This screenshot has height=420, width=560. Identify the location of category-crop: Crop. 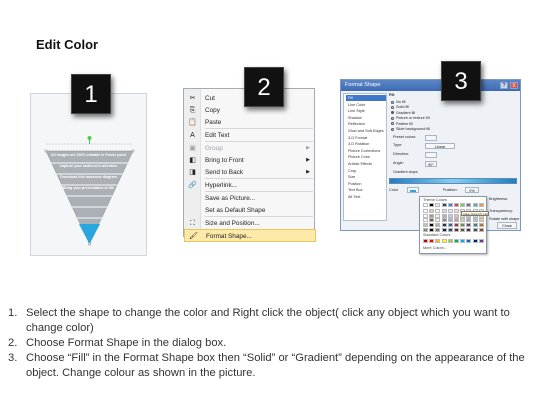
(366, 171).